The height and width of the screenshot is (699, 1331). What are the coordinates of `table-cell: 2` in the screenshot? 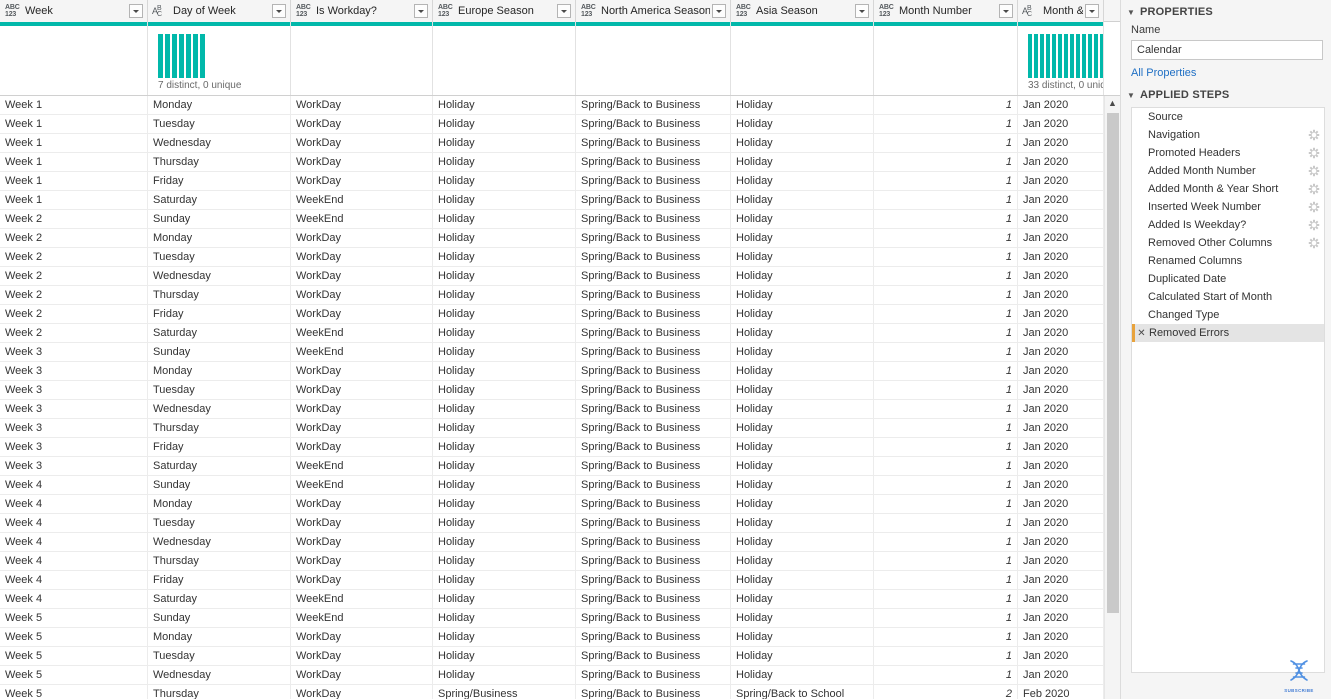 It's located at (946, 692).